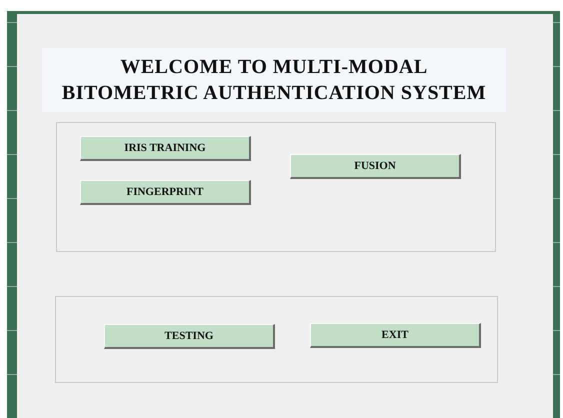  I want to click on menu-button: FUSION, so click(375, 166).